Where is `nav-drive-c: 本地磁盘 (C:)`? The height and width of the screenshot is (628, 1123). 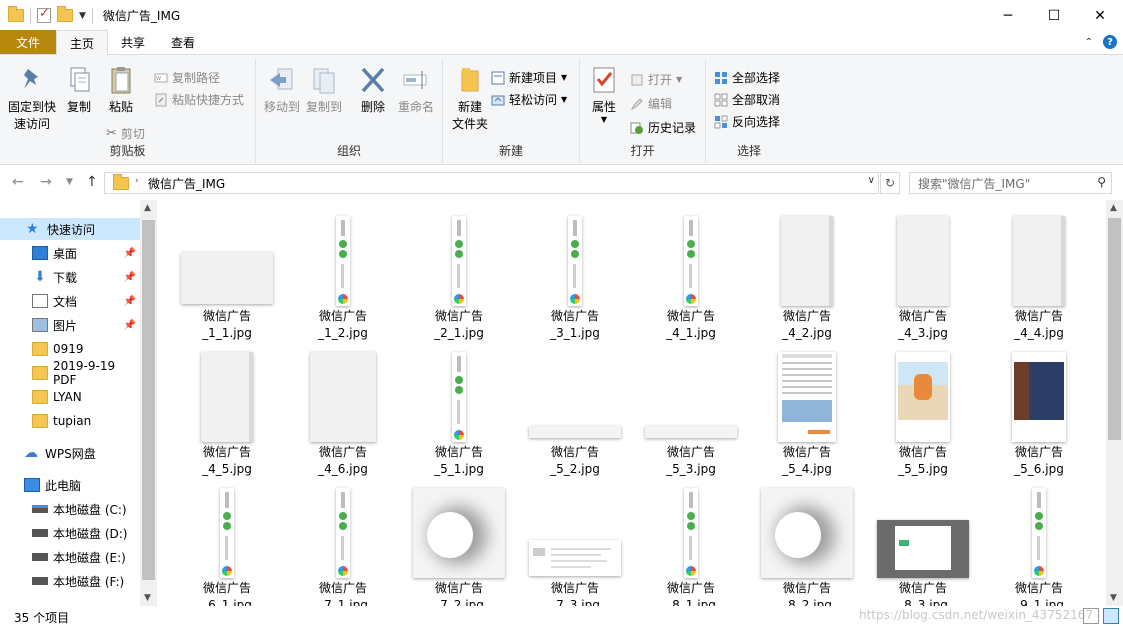 nav-drive-c: 本地磁盘 (C:) is located at coordinates (70, 509).